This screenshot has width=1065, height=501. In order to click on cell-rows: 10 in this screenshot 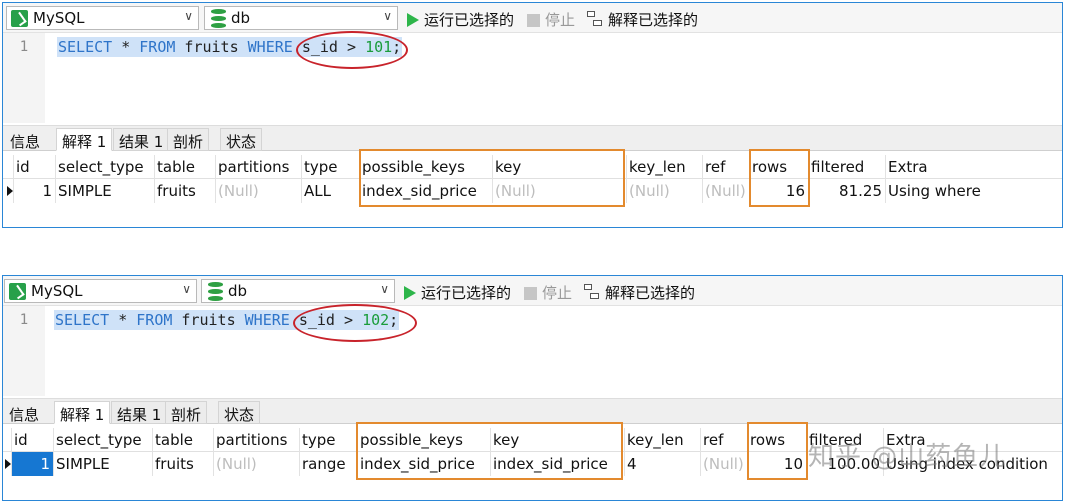, I will do `click(776, 464)`.